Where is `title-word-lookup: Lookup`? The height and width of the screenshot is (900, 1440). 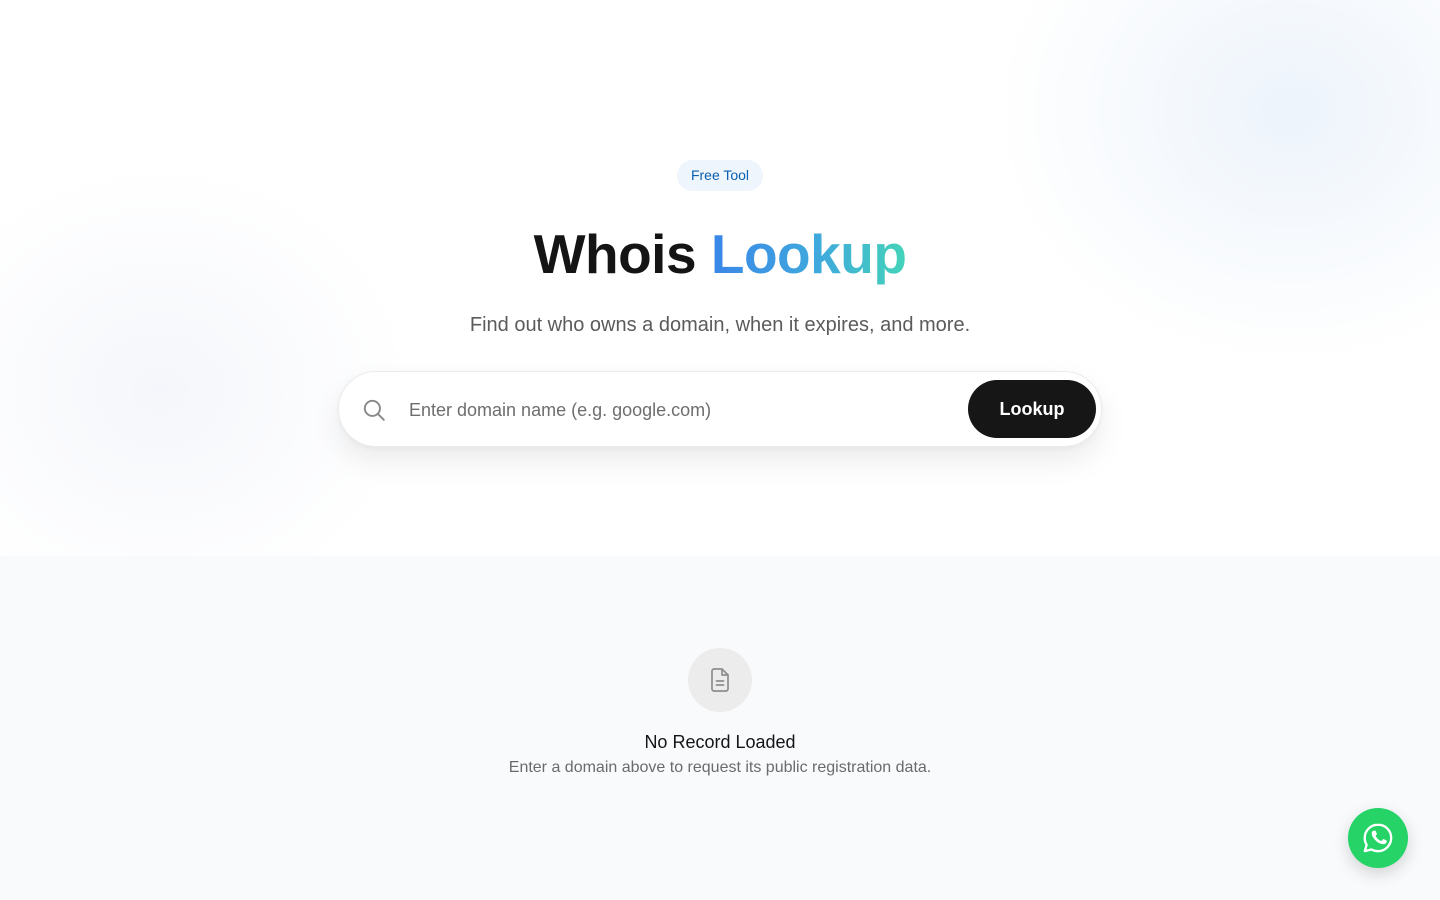 title-word-lookup: Lookup is located at coordinates (808, 254).